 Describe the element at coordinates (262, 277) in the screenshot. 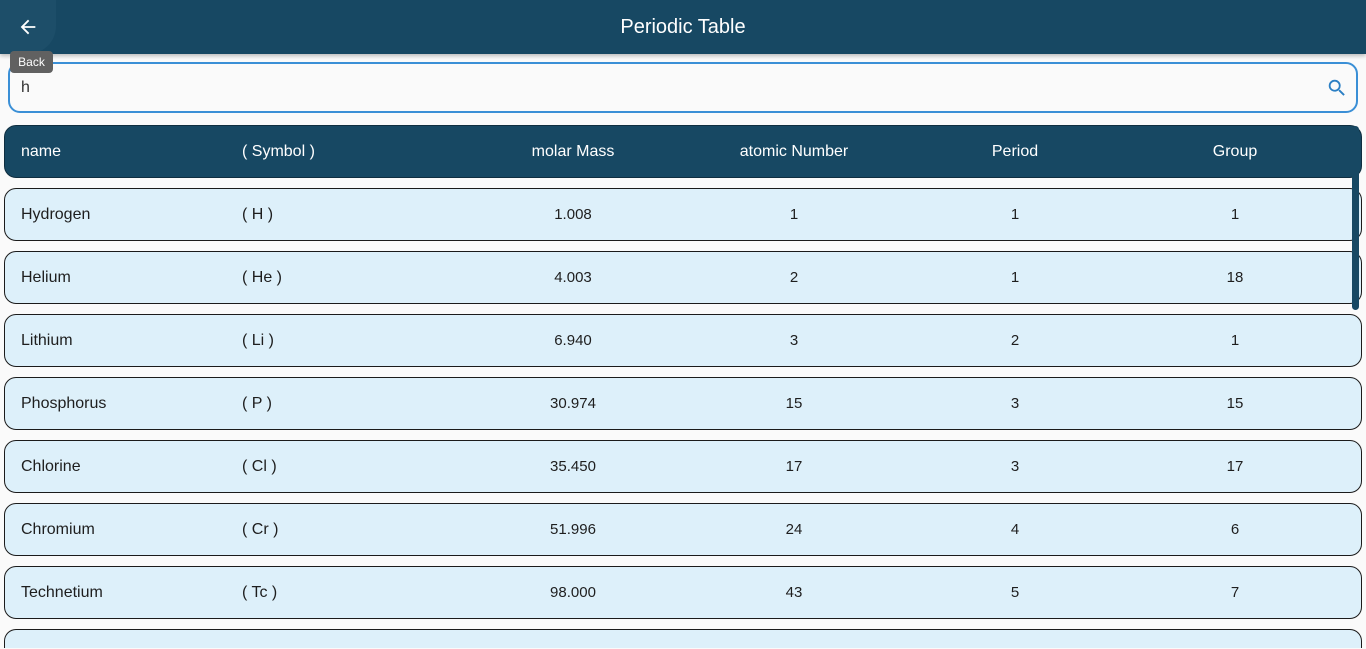

I see `element-symbol: ( He )` at that location.